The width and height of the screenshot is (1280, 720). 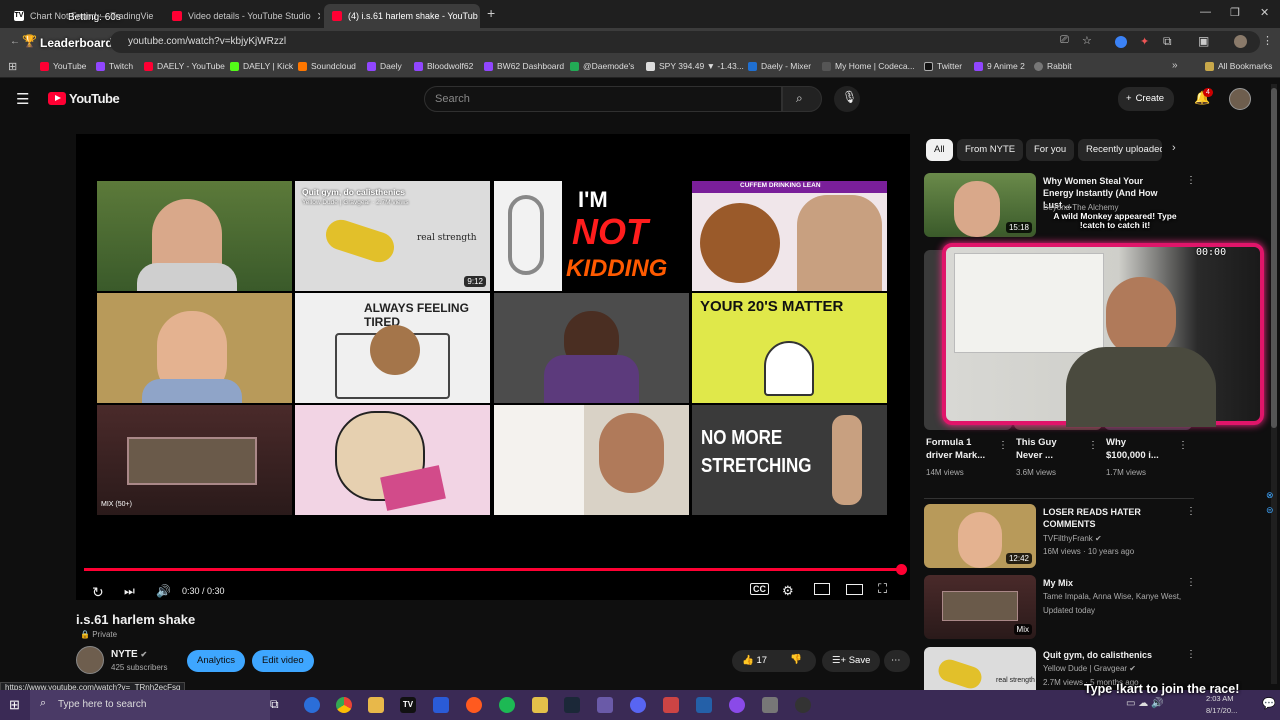 What do you see at coordinates (1240, 99) in the screenshot?
I see `account-avatar` at bounding box center [1240, 99].